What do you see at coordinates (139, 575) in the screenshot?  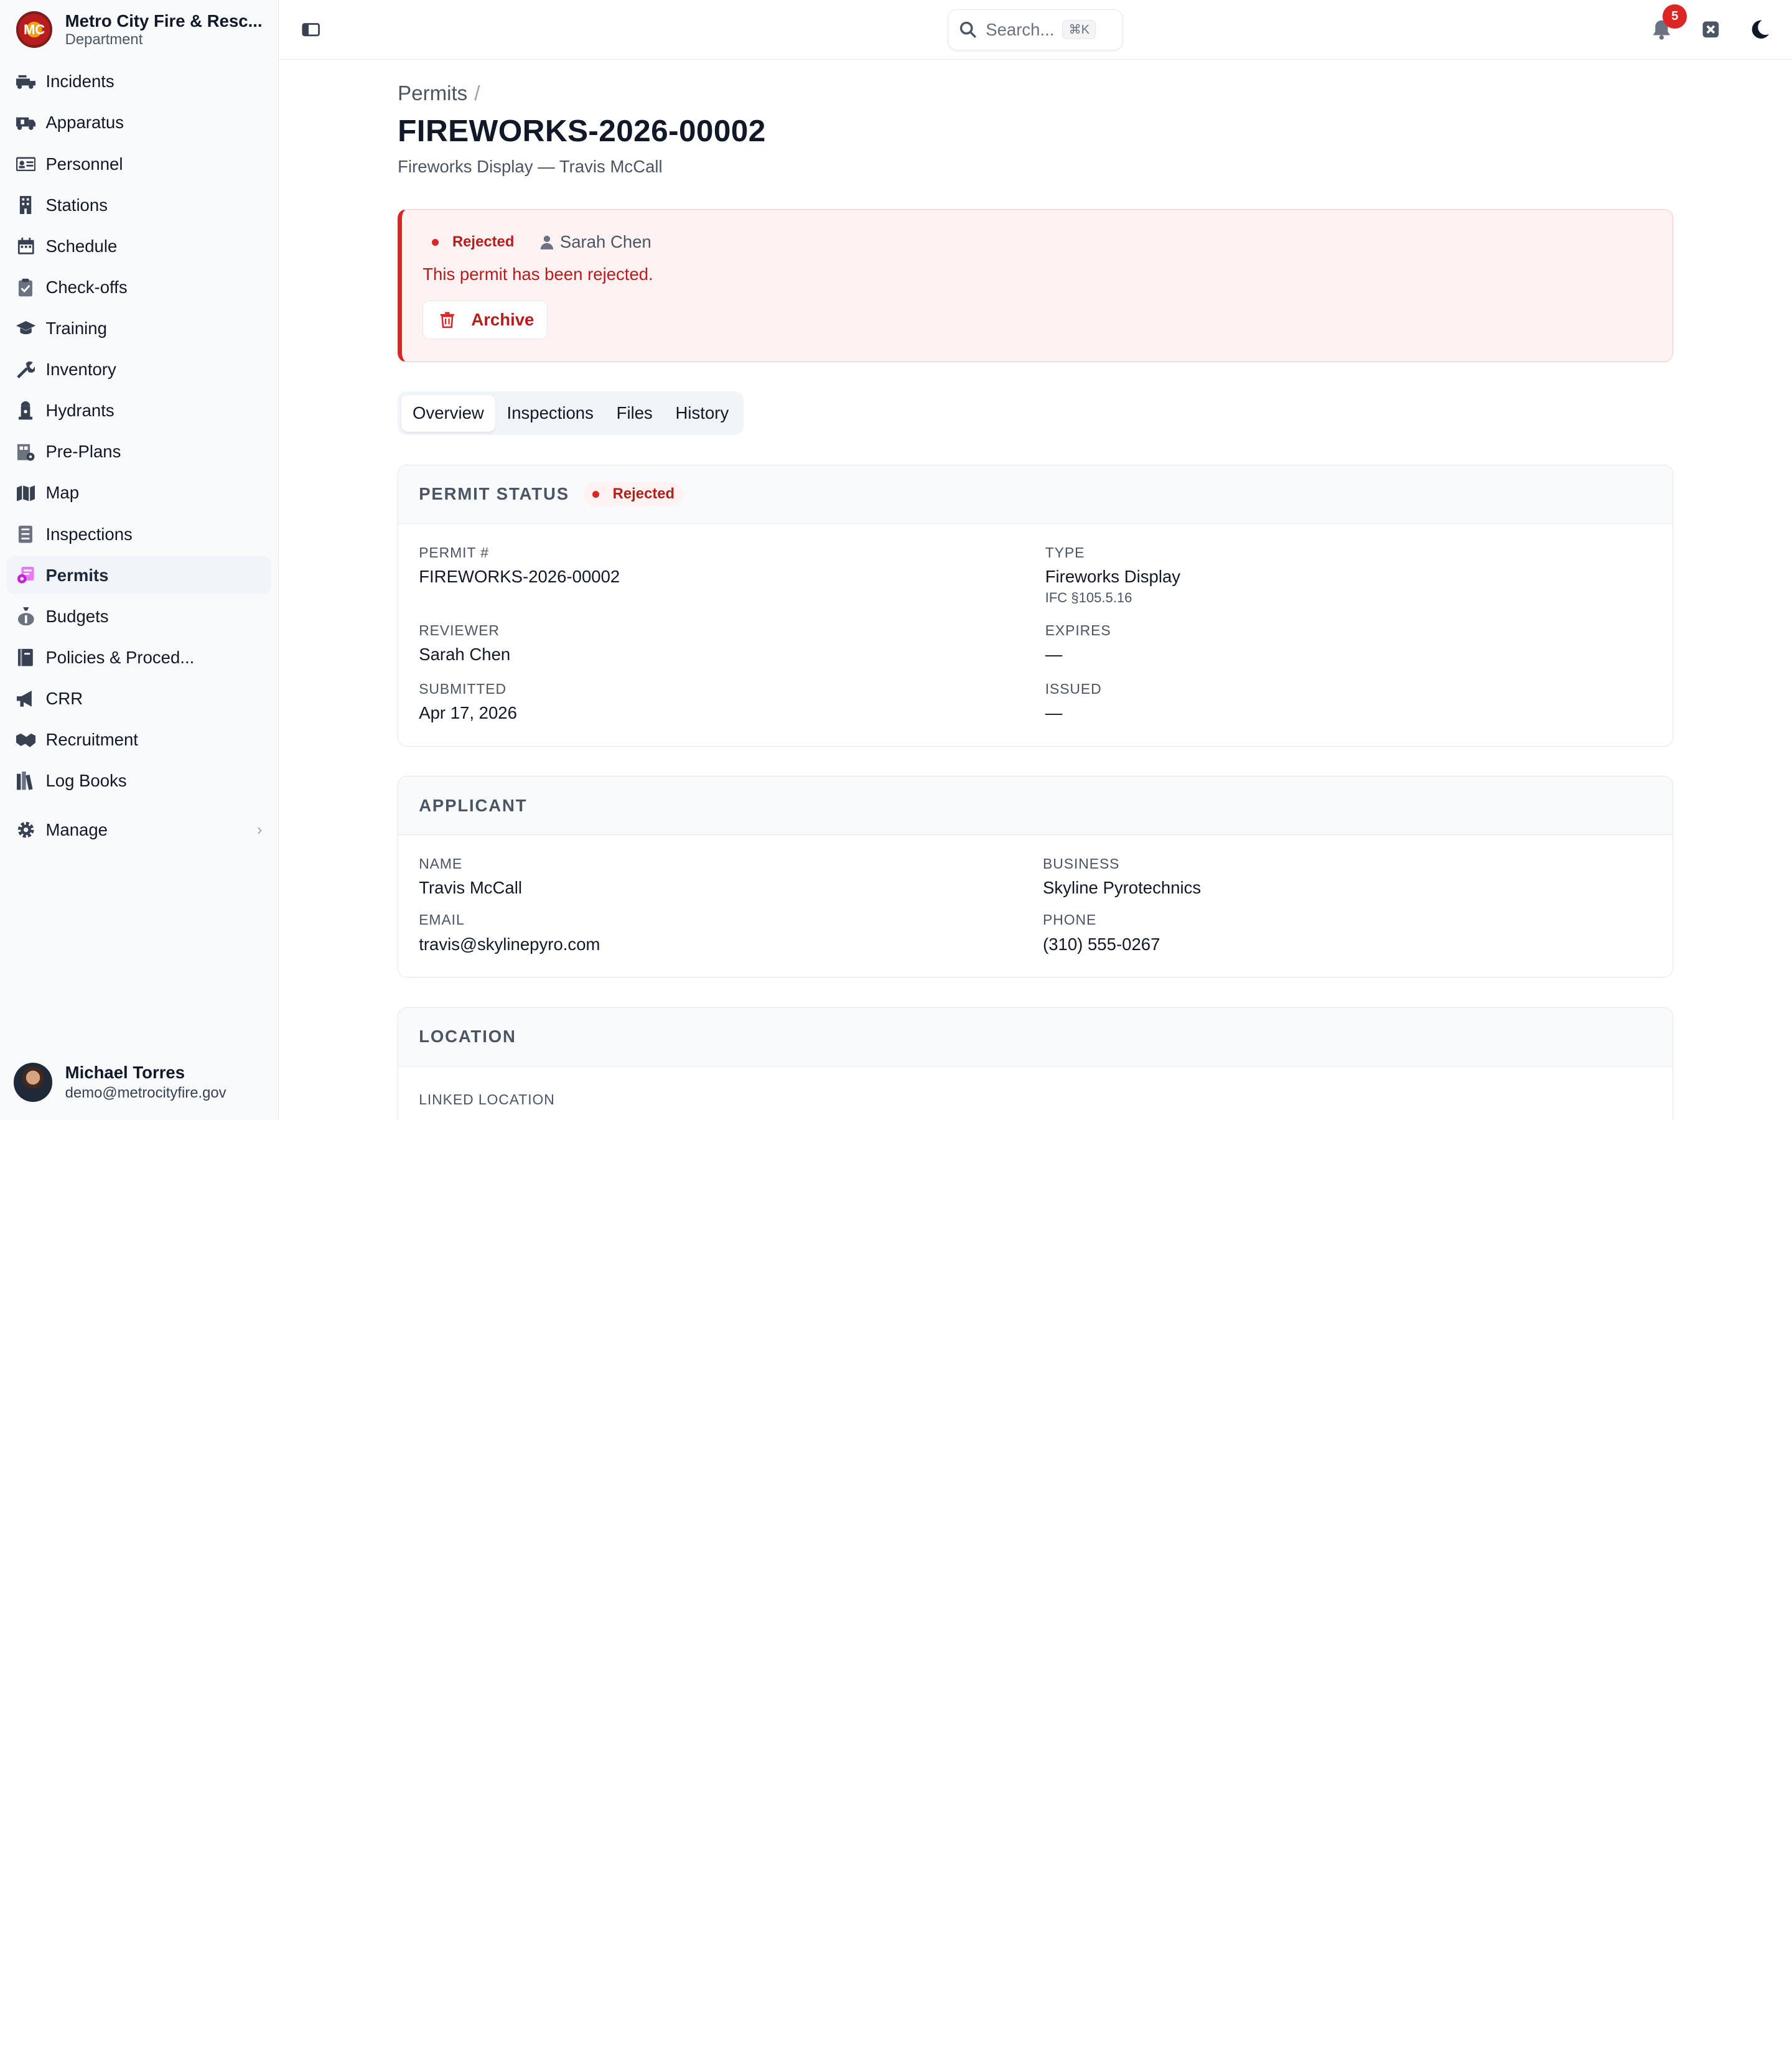 I see `sidebar-item-permits: Permits` at bounding box center [139, 575].